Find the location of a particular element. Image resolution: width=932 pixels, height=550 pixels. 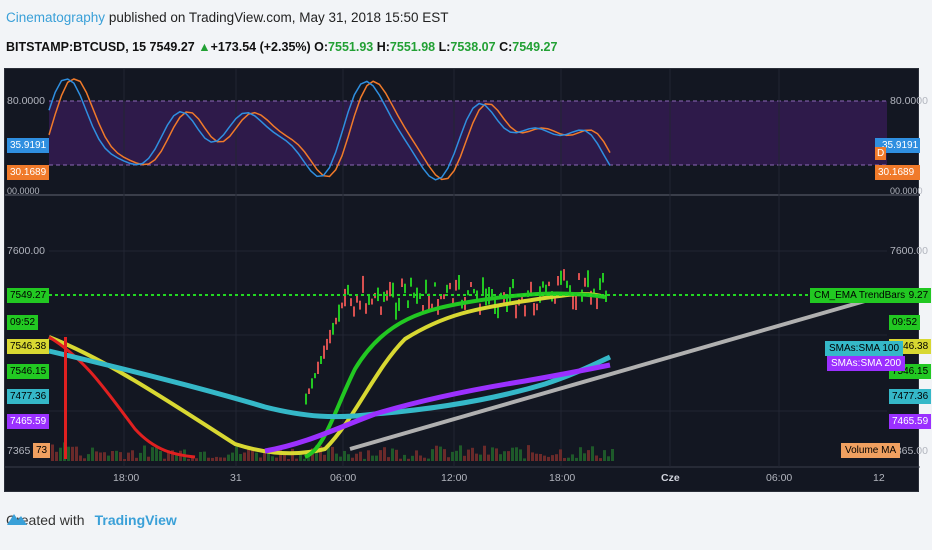

ema-green-tag-left: 7546.15 is located at coordinates (28, 371).